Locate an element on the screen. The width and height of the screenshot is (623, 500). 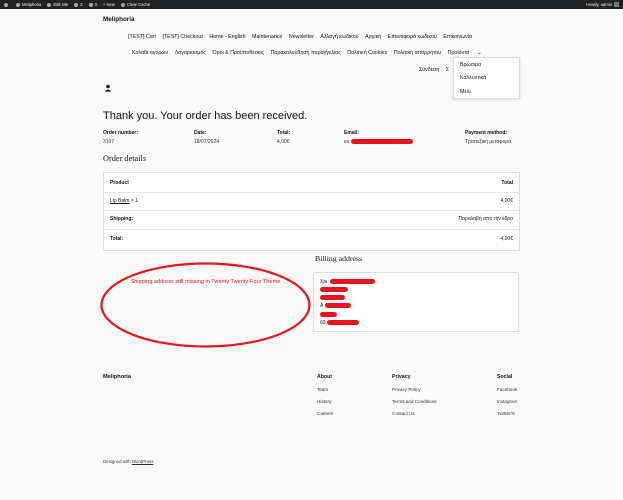
billing-phone-line: 69 is located at coordinates (323, 323).